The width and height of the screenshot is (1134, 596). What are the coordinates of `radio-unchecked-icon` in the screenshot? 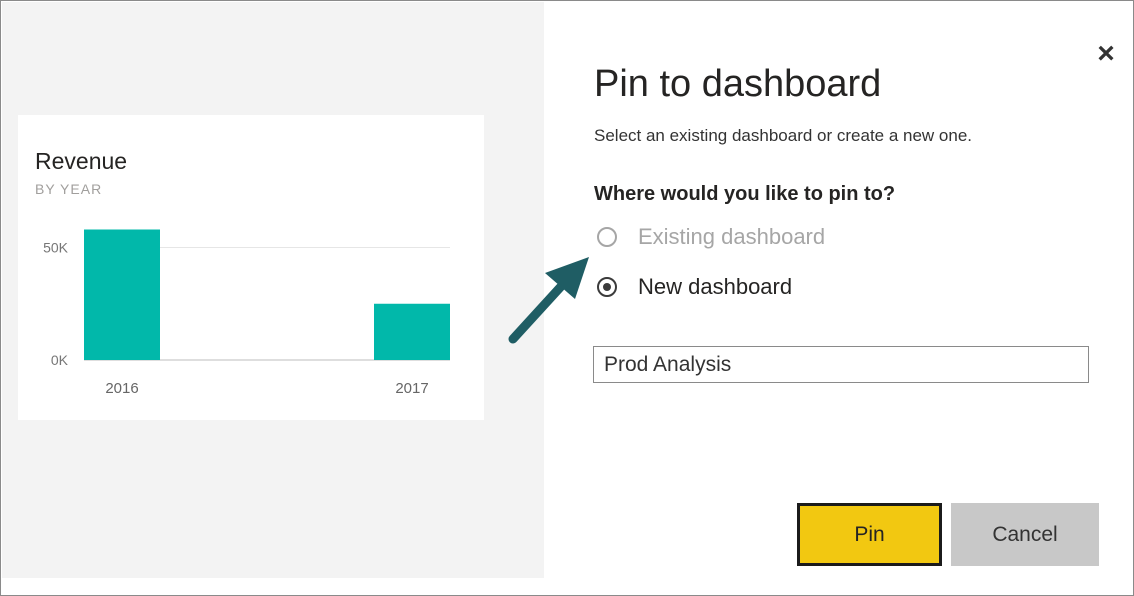 It's located at (607, 237).